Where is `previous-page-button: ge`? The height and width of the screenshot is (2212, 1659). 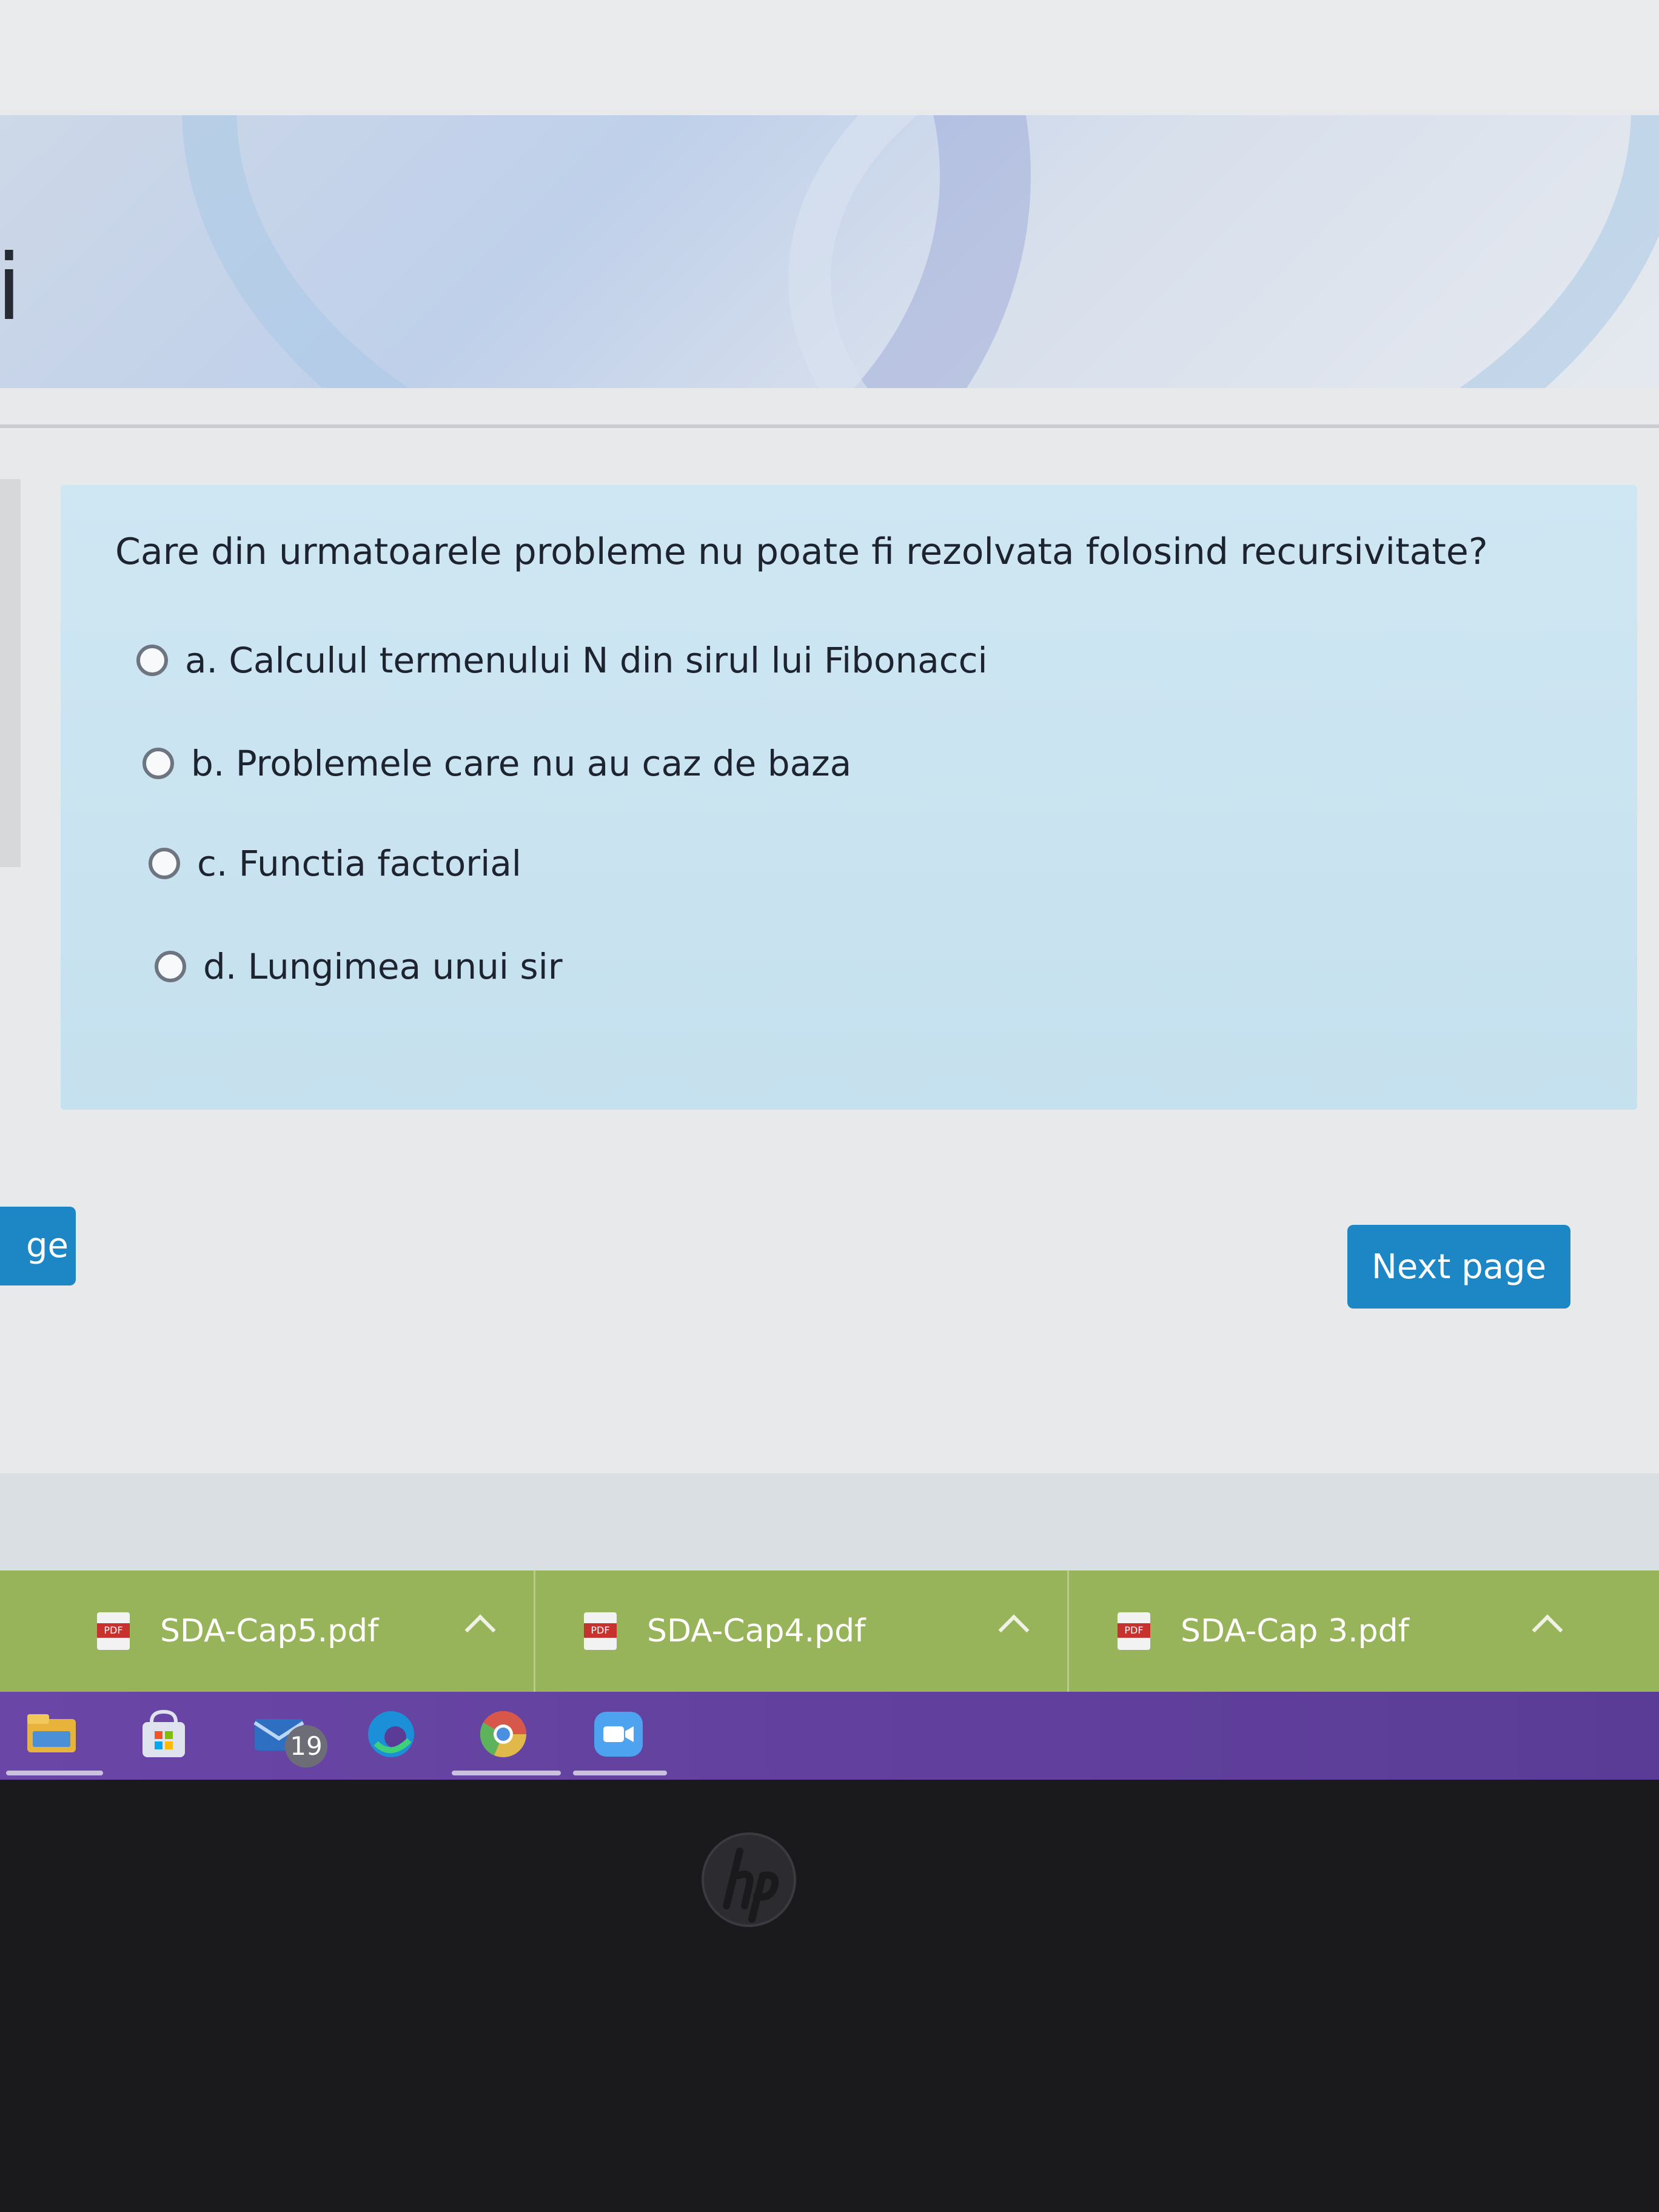
previous-page-button: ge is located at coordinates (38, 1246).